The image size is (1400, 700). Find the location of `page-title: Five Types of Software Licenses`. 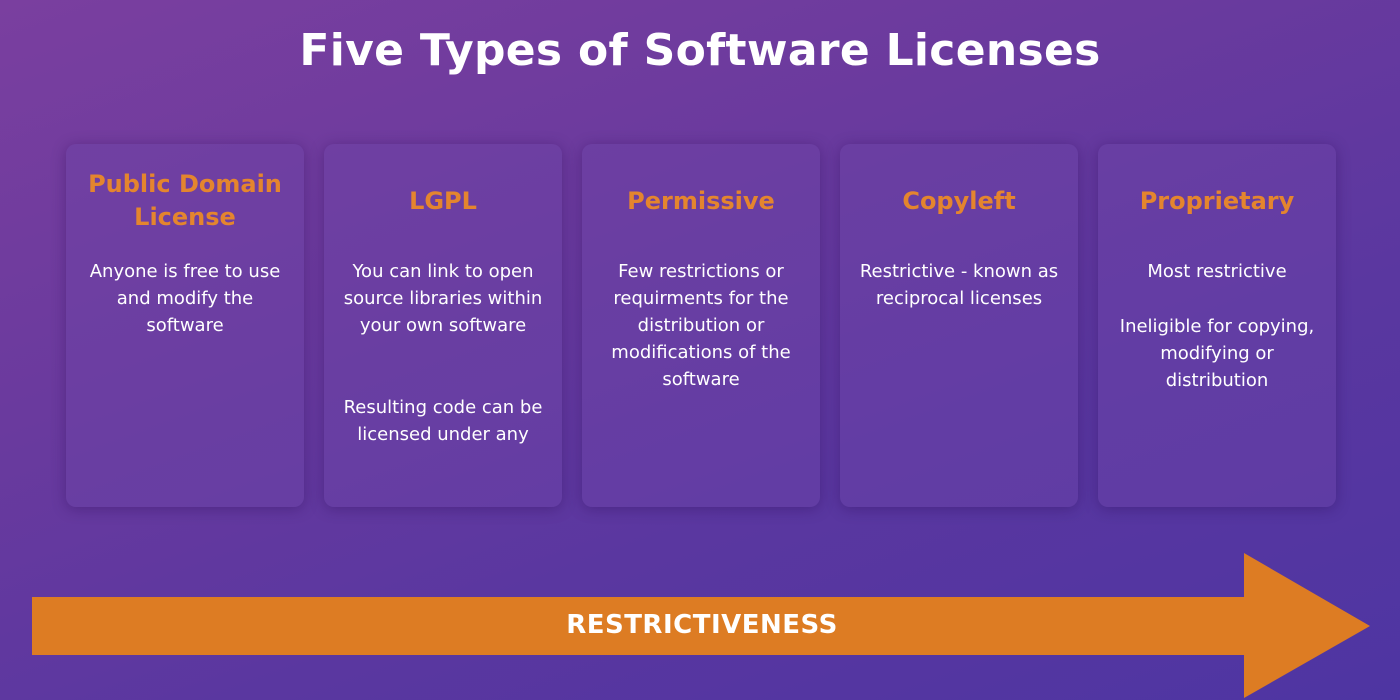

page-title: Five Types of Software Licenses is located at coordinates (700, 50).